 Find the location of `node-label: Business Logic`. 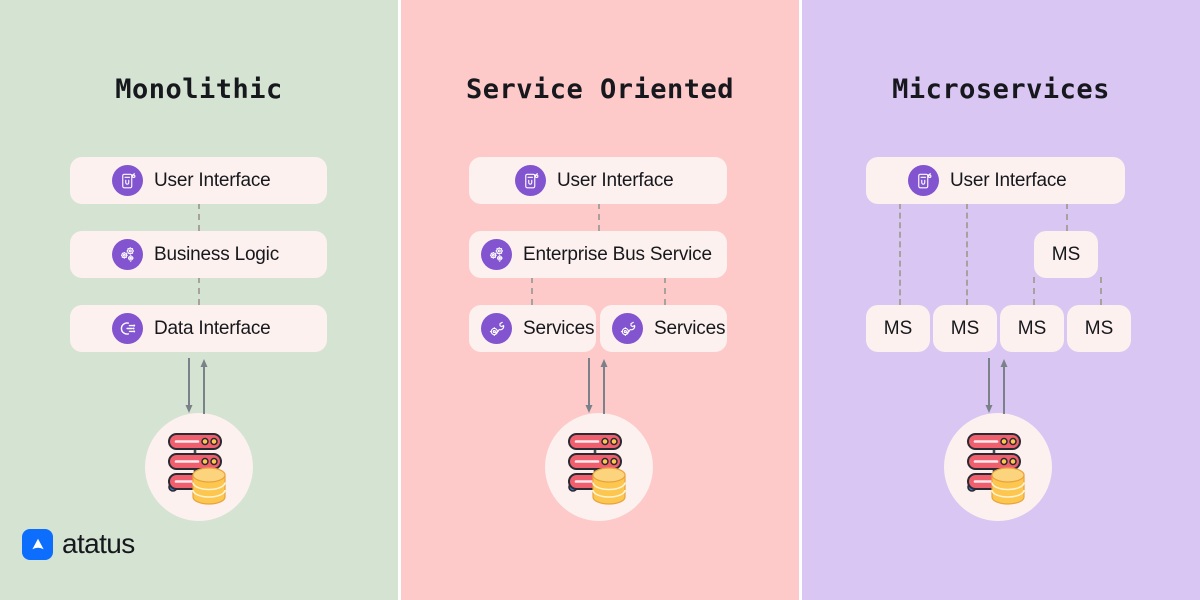

node-label: Business Logic is located at coordinates (216, 254).